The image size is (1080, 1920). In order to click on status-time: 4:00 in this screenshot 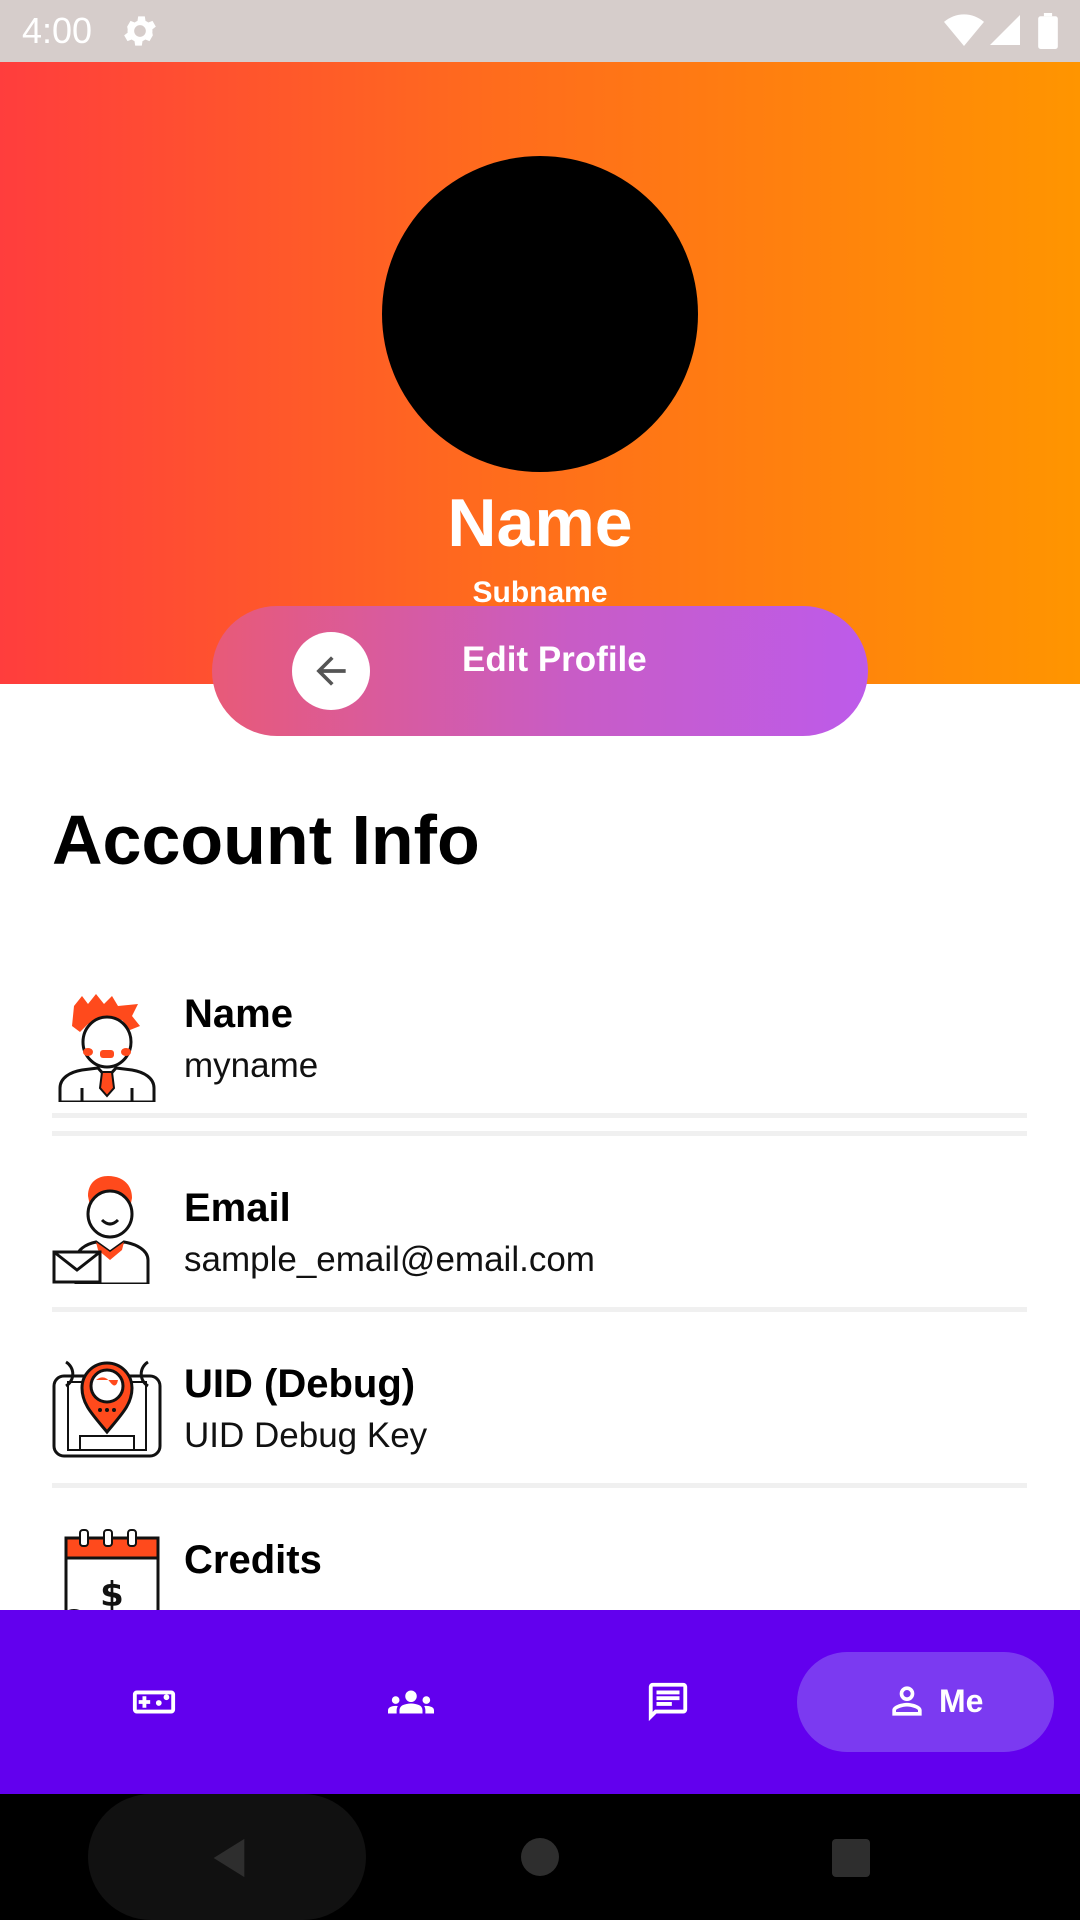, I will do `click(57, 30)`.